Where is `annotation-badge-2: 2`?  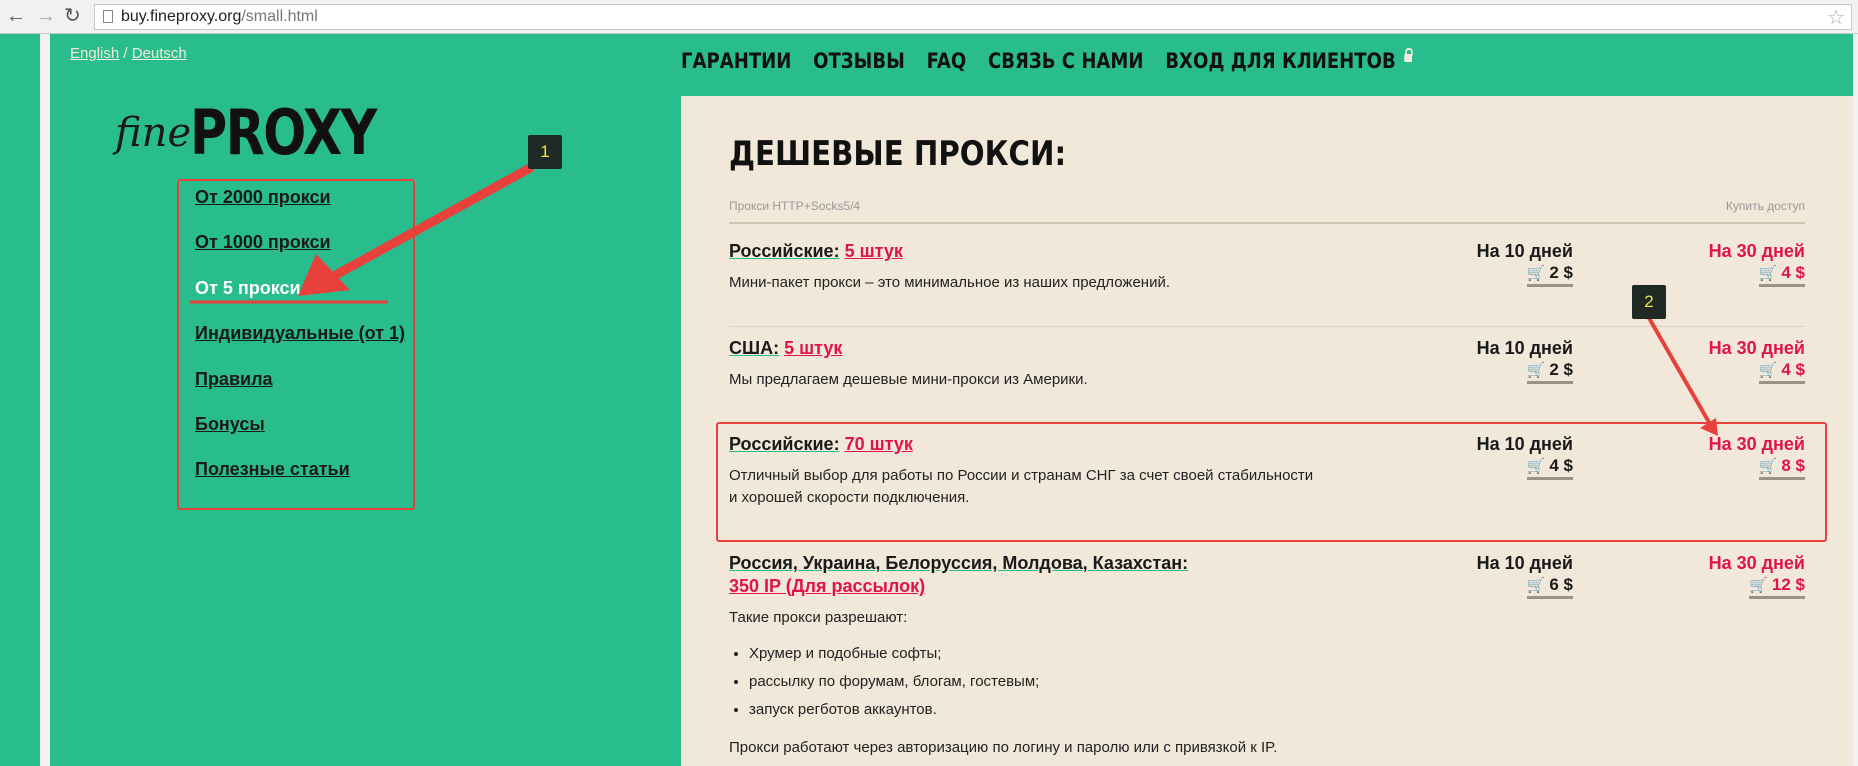
annotation-badge-2: 2 is located at coordinates (1649, 302).